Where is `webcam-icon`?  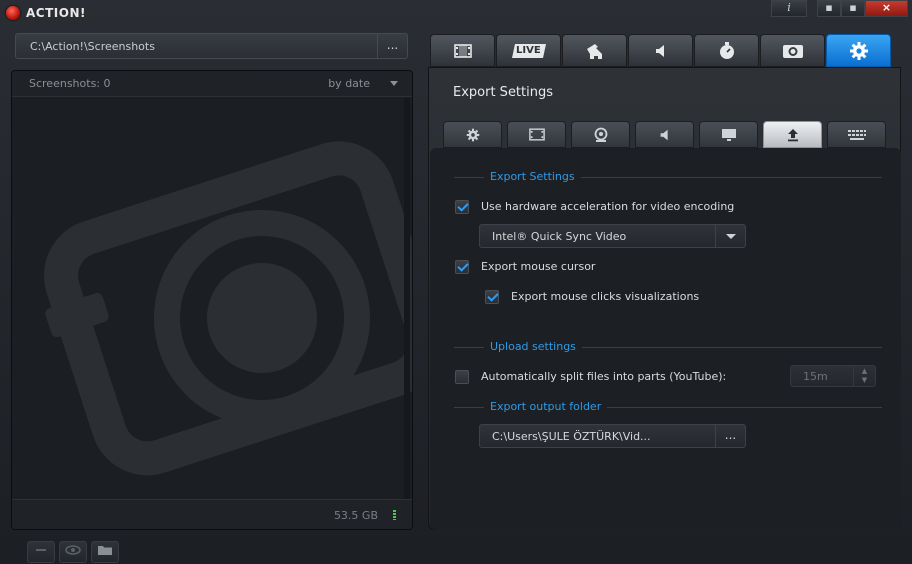
webcam-icon is located at coordinates (600, 134).